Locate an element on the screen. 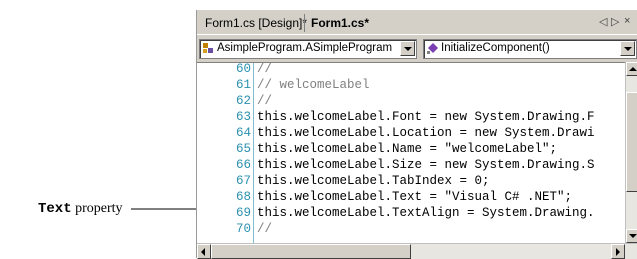 This screenshot has width=637, height=259. member-selector-value: InitializeComponent() is located at coordinates (495, 48).